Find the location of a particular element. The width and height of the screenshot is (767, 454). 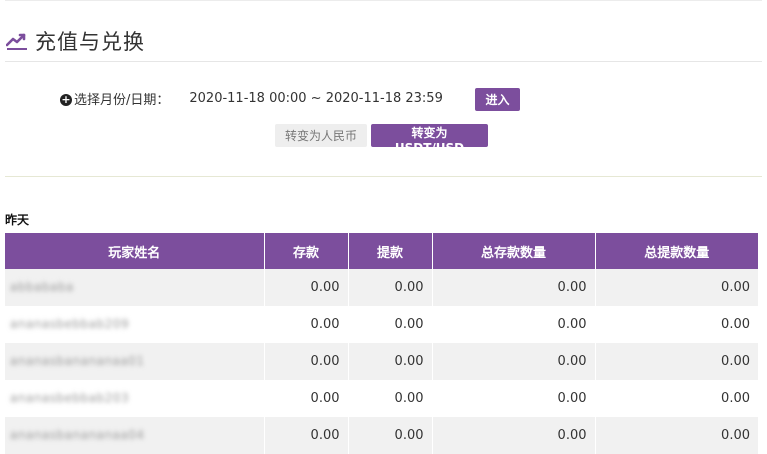

column-header-total-deposit: 总存款数量 is located at coordinates (514, 251).